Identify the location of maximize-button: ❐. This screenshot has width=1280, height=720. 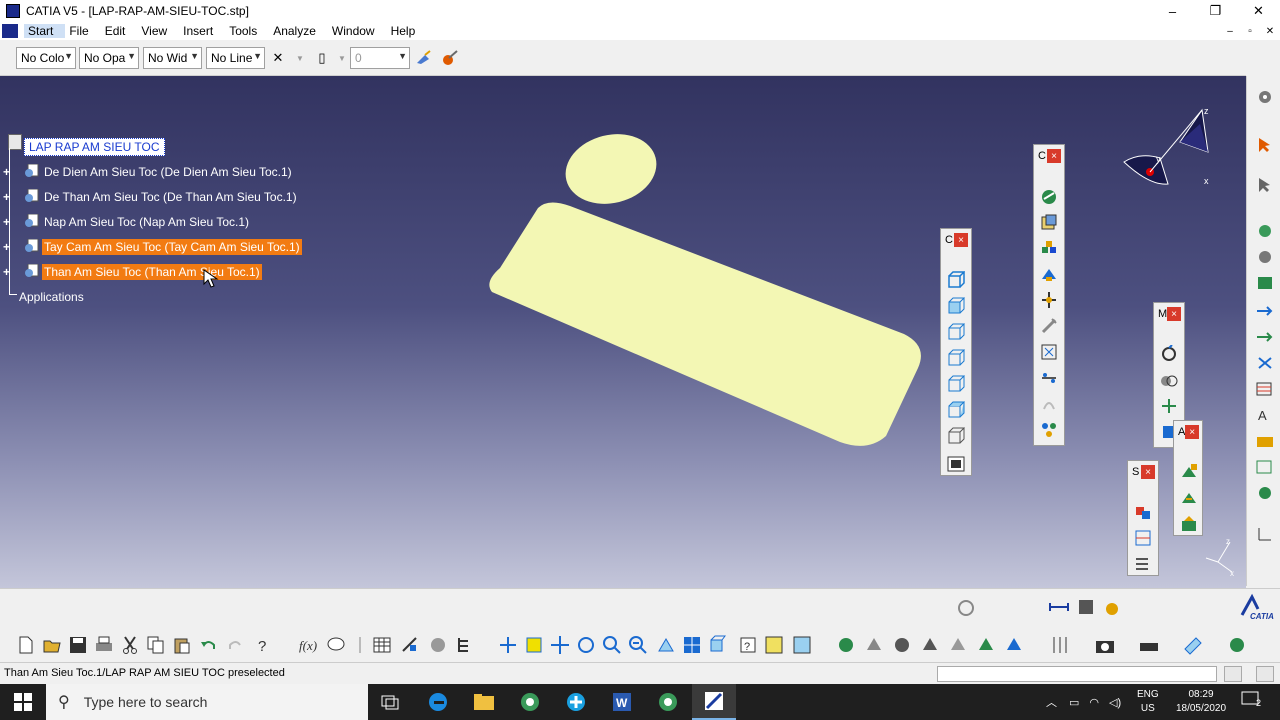
(1215, 11).